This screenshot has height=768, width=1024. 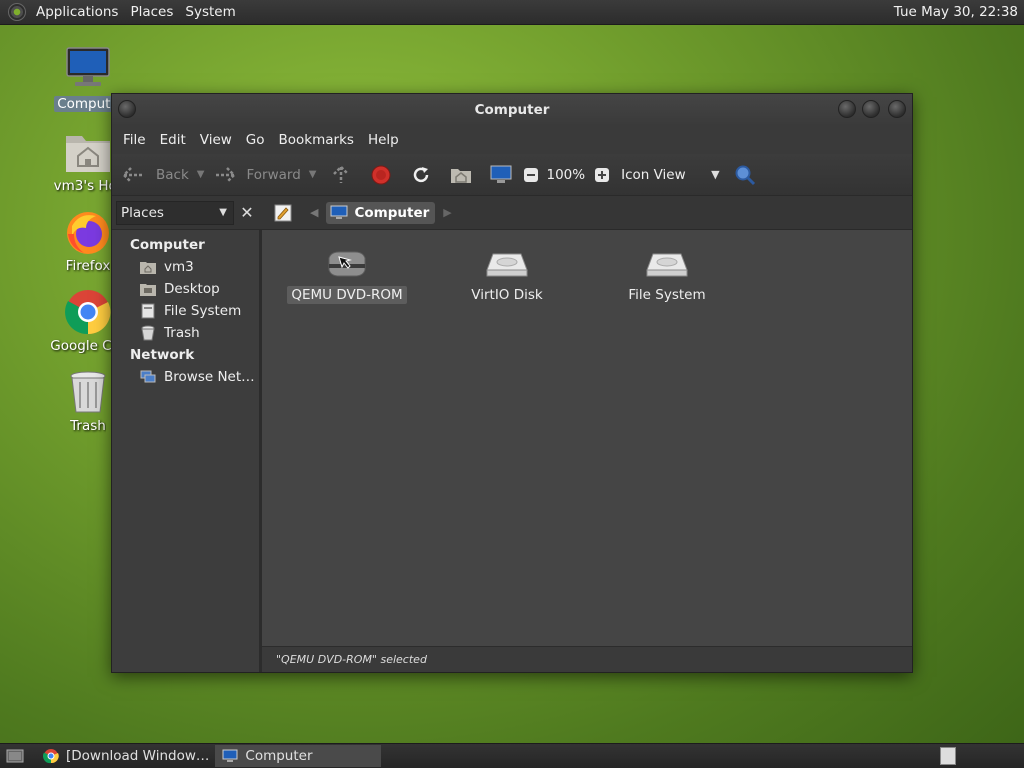 I want to click on window-titlebar: Computer, so click(x=512, y=110).